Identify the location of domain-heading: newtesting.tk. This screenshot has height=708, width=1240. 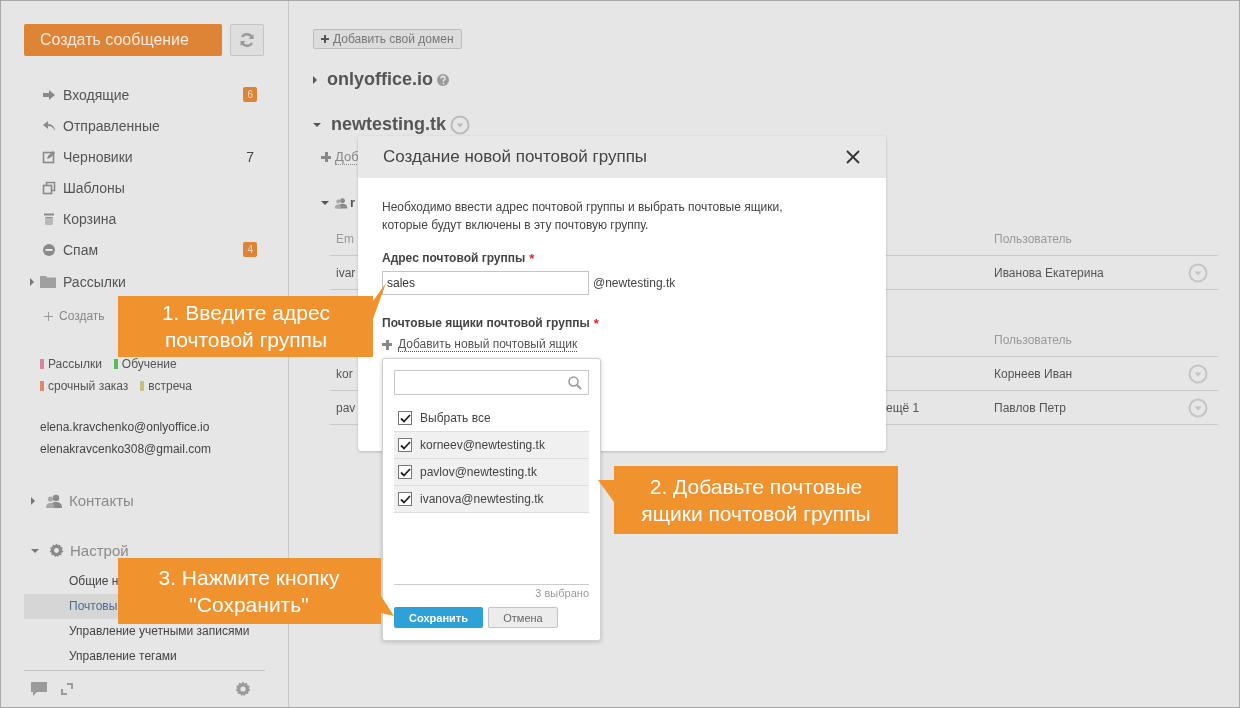
(391, 124).